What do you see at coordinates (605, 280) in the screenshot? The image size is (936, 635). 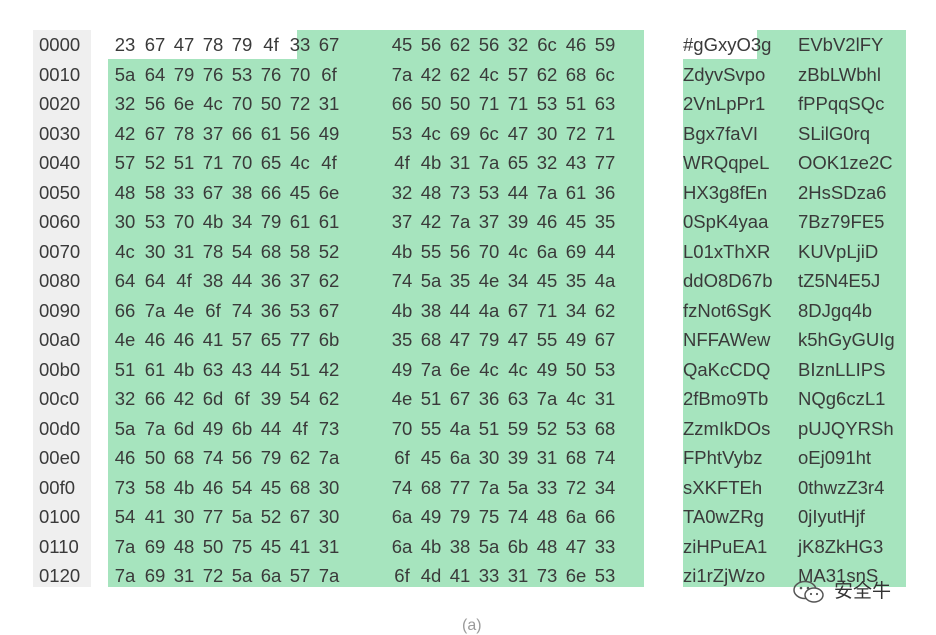 I see `hex-byte: 4a` at bounding box center [605, 280].